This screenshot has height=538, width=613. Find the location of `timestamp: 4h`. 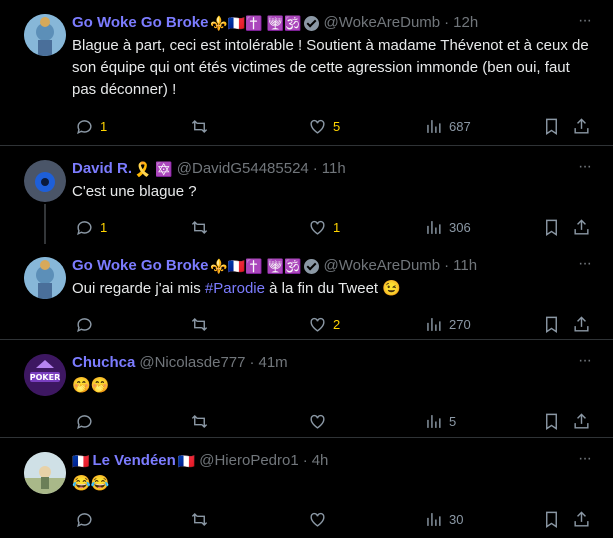

timestamp: 4h is located at coordinates (320, 461).